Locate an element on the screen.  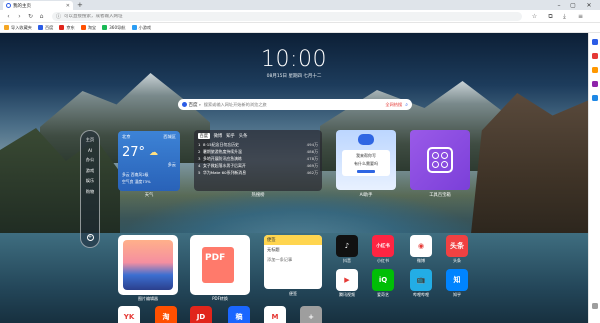
app-label: 哔哩哔哩 is located at coordinates (421, 294).